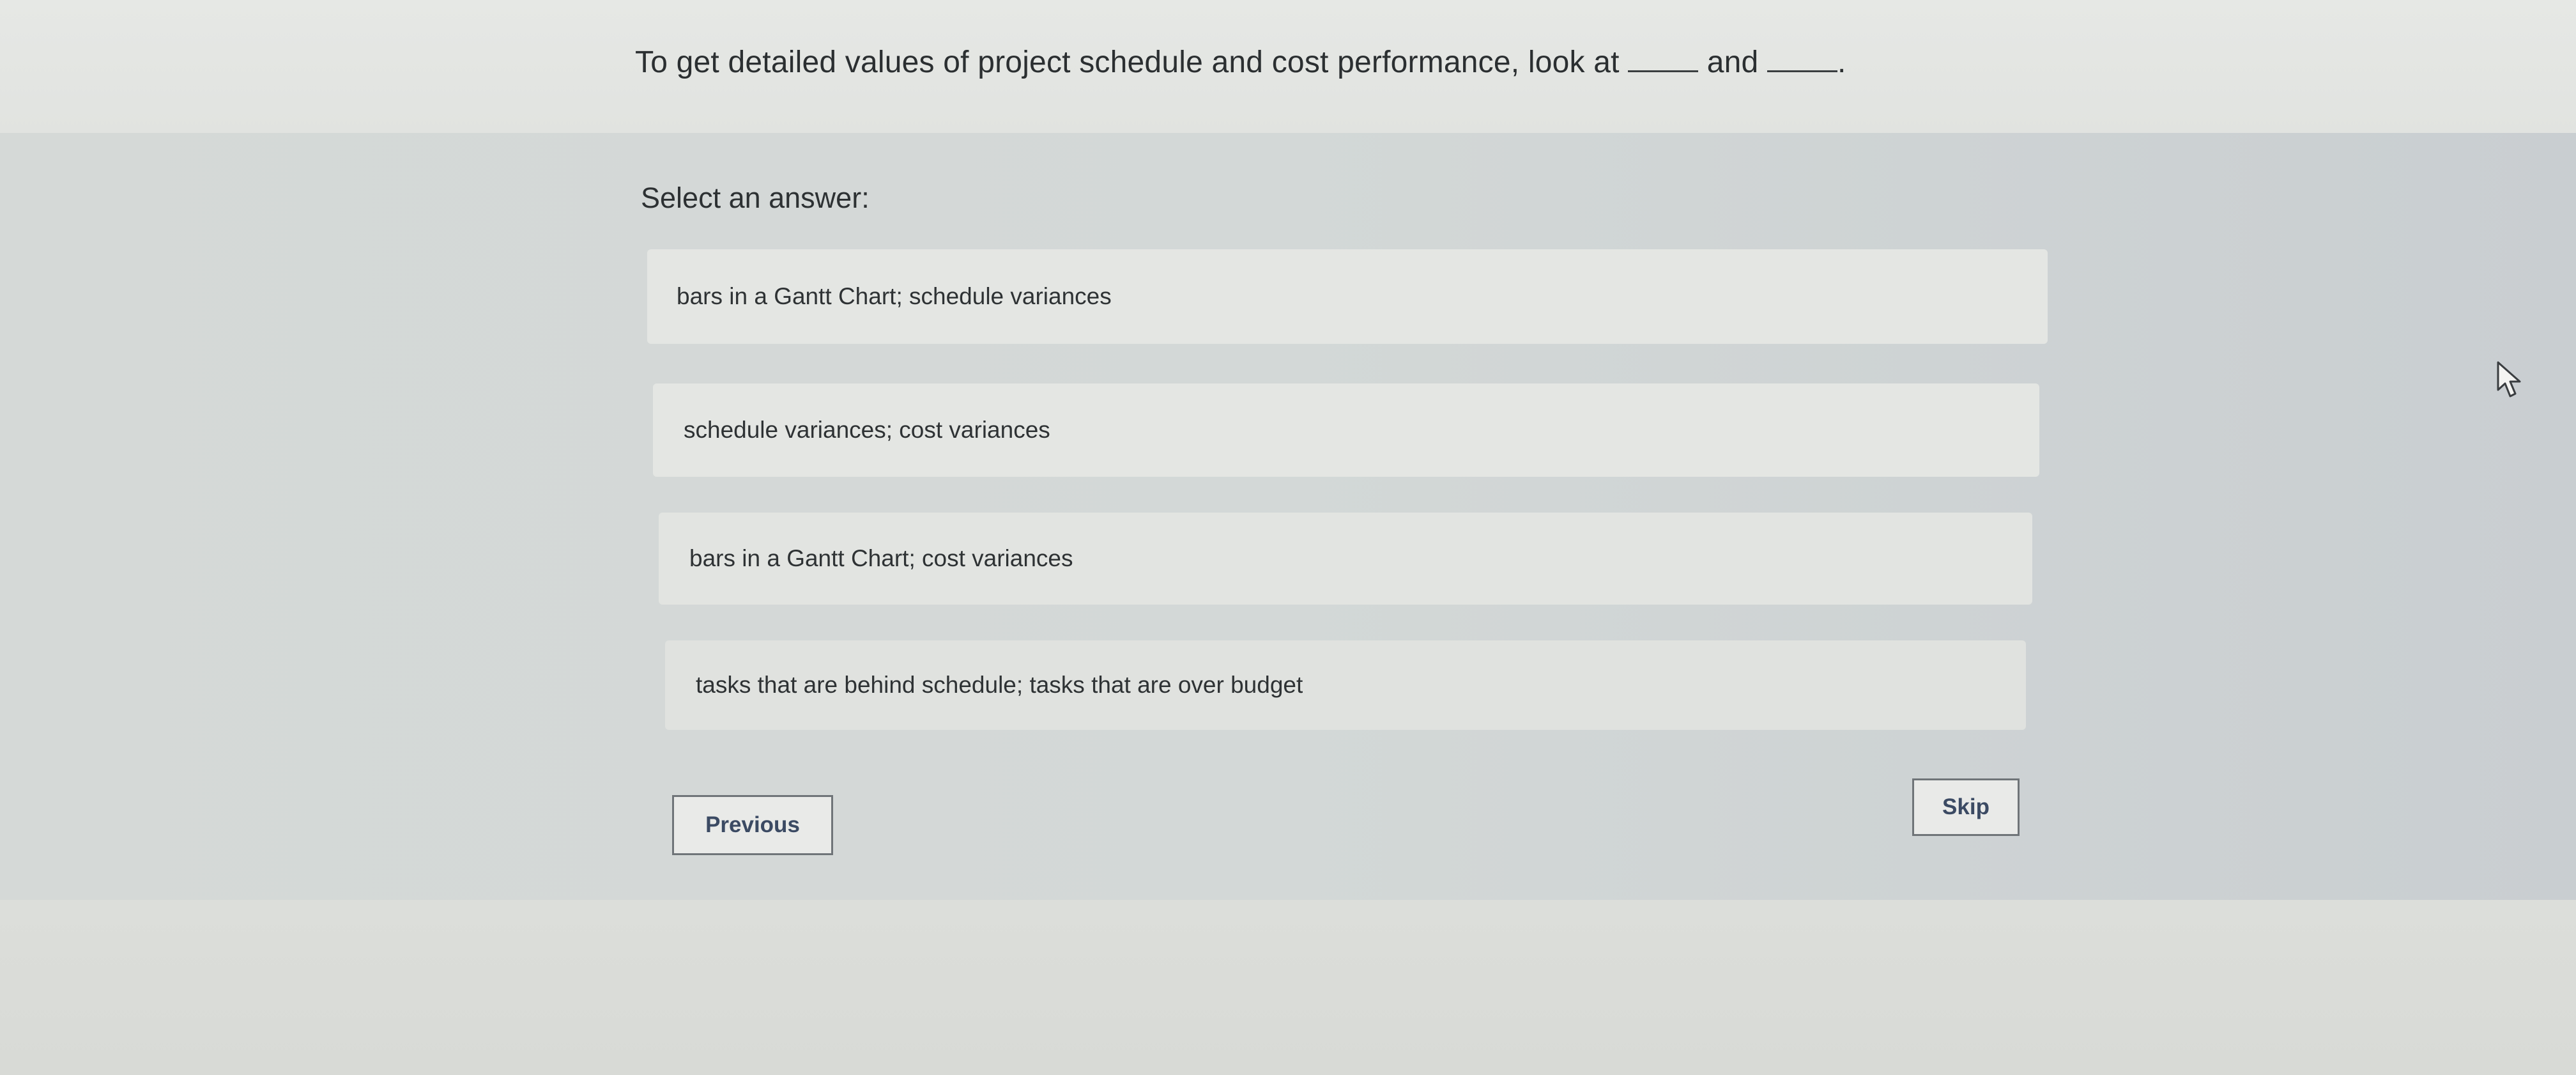  I want to click on skip-button: Skip, so click(1966, 807).